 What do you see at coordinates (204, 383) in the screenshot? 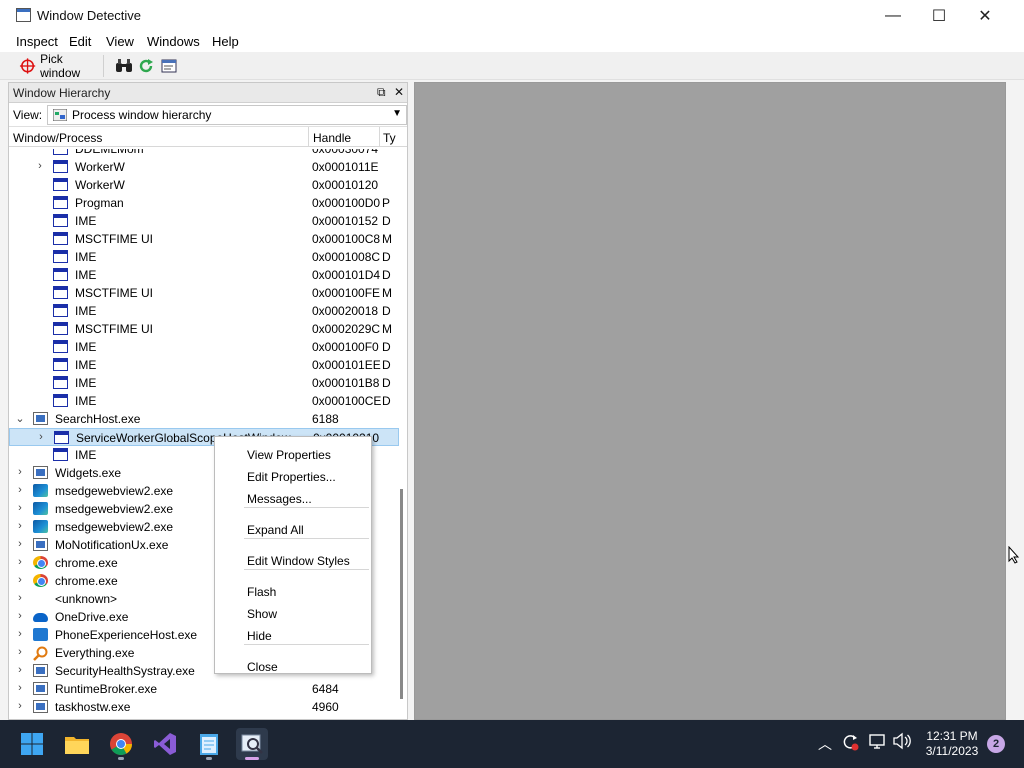
I see `tree-row-window: IME 0x000101B8 D` at bounding box center [204, 383].